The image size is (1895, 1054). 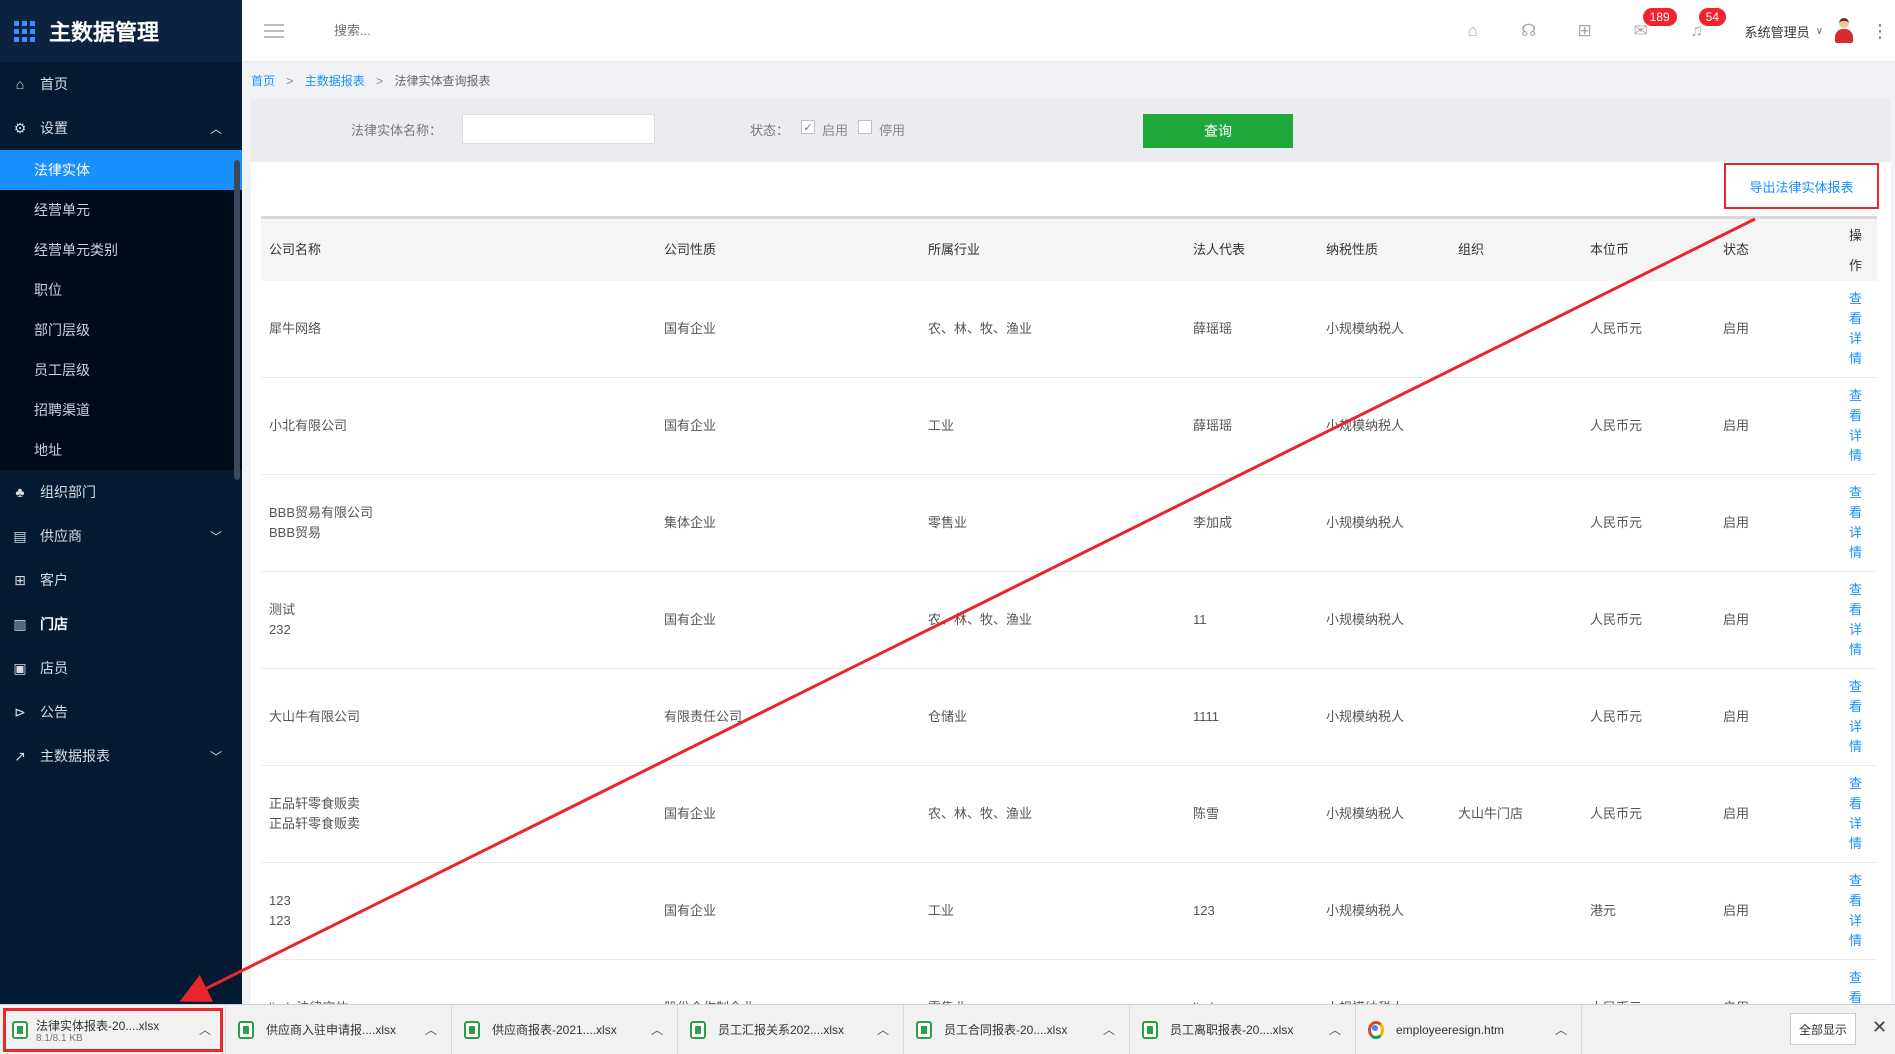 What do you see at coordinates (1006, 1030) in the screenshot?
I see `download-filename: 员工合同报表-20....xlsx` at bounding box center [1006, 1030].